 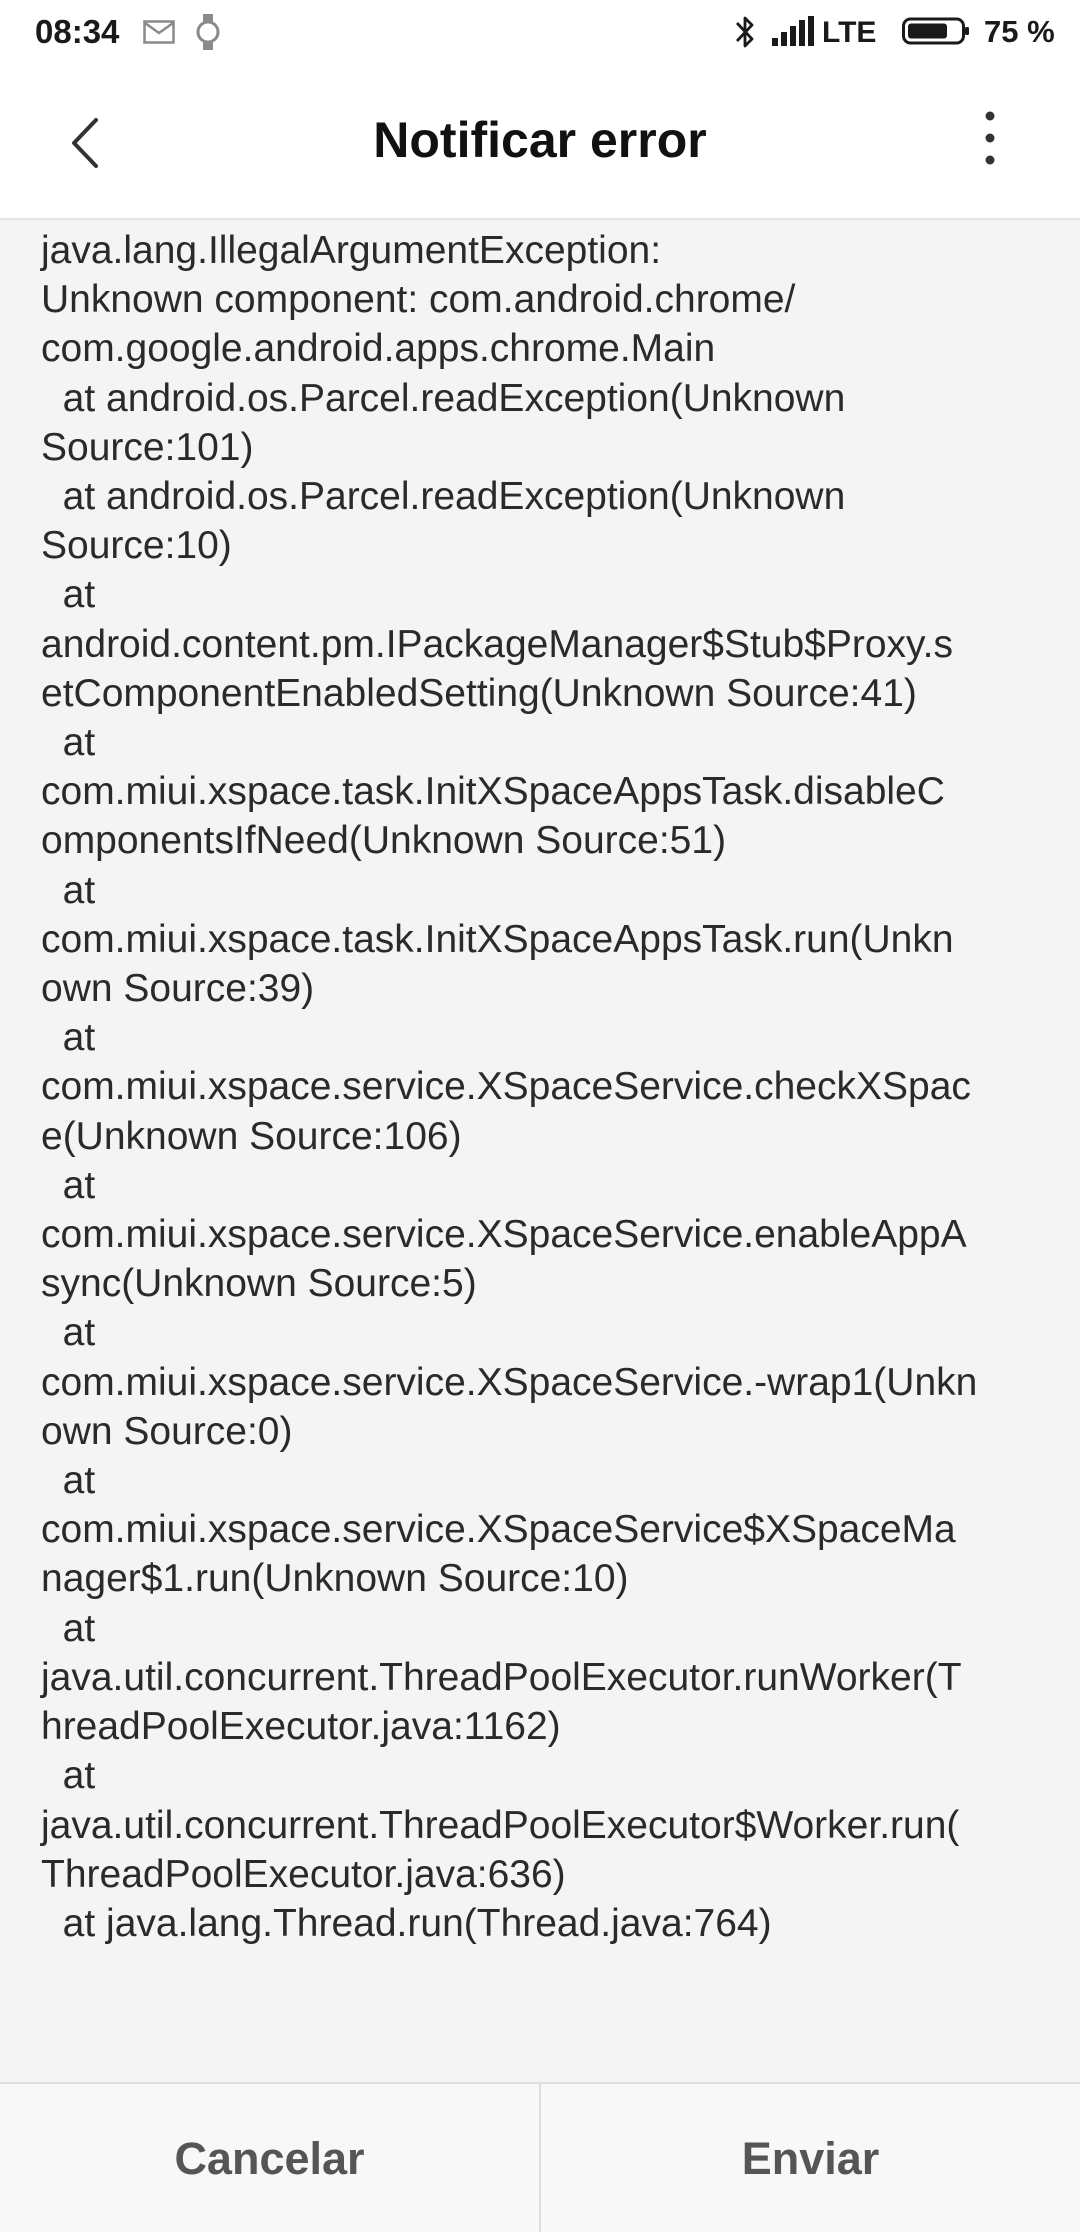 What do you see at coordinates (793, 31) in the screenshot?
I see `signal-icon` at bounding box center [793, 31].